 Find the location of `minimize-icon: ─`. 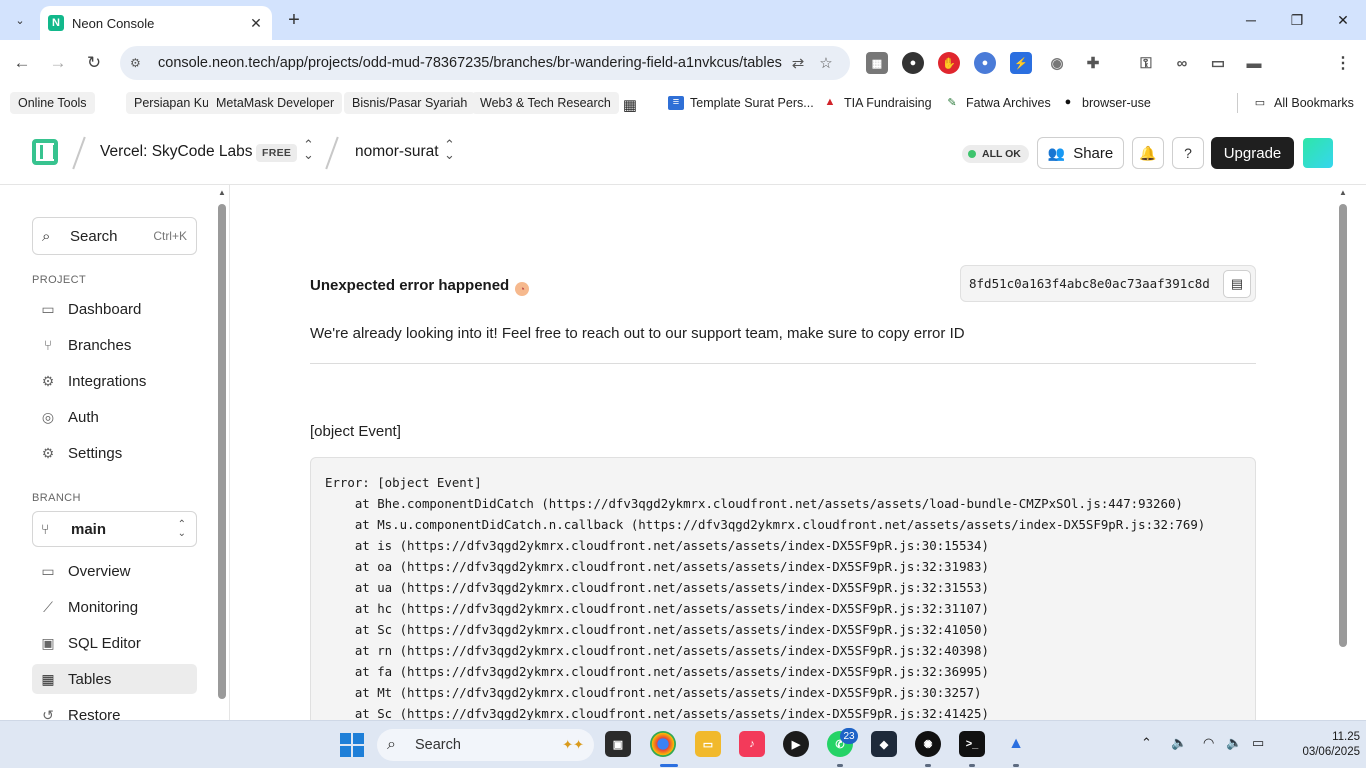

minimize-icon: ─ is located at coordinates (1251, 20).